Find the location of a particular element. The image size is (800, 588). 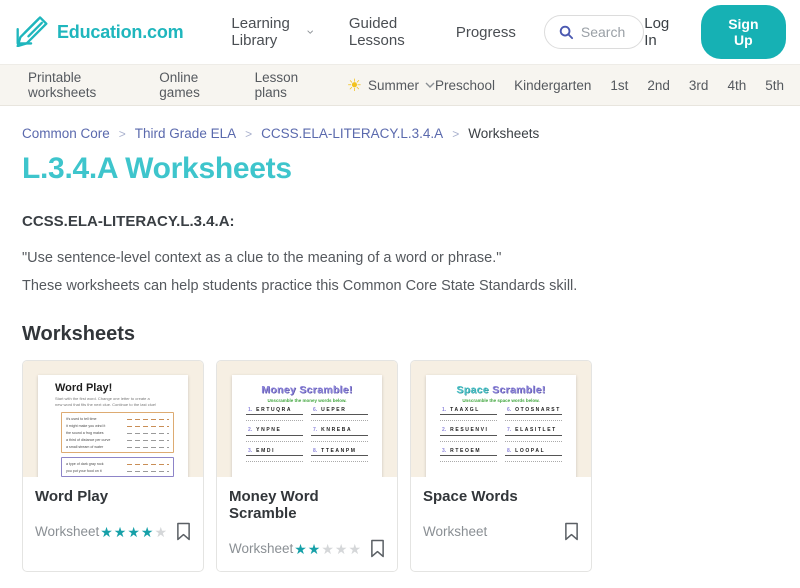

nav-progress: Progress is located at coordinates (486, 32).